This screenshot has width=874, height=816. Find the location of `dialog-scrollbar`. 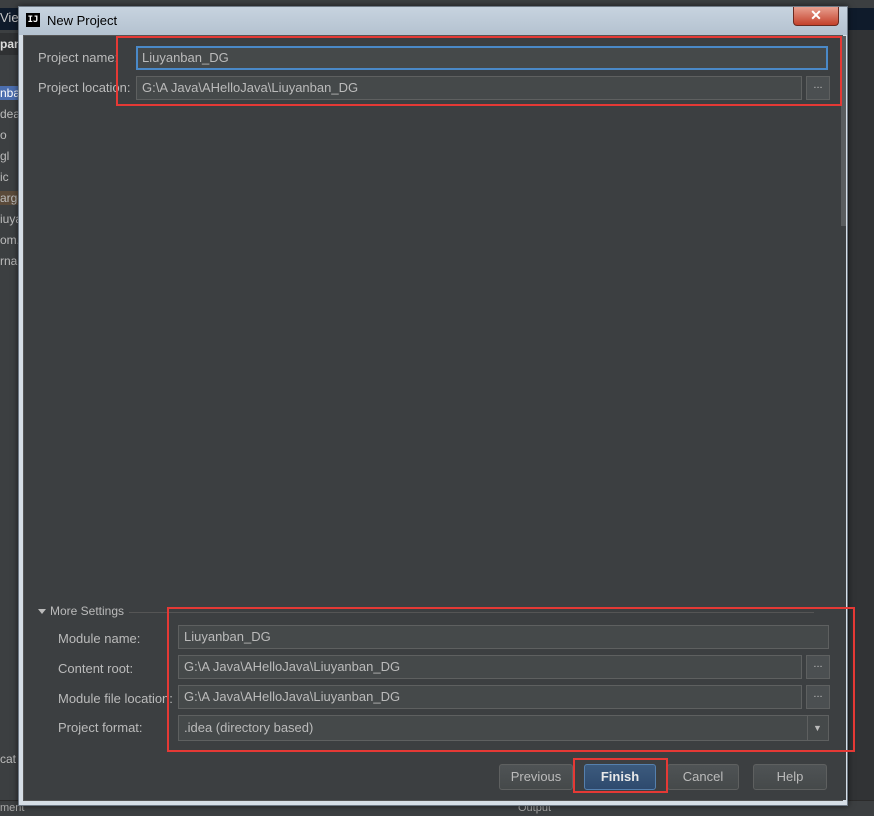

dialog-scrollbar is located at coordinates (843, 418).